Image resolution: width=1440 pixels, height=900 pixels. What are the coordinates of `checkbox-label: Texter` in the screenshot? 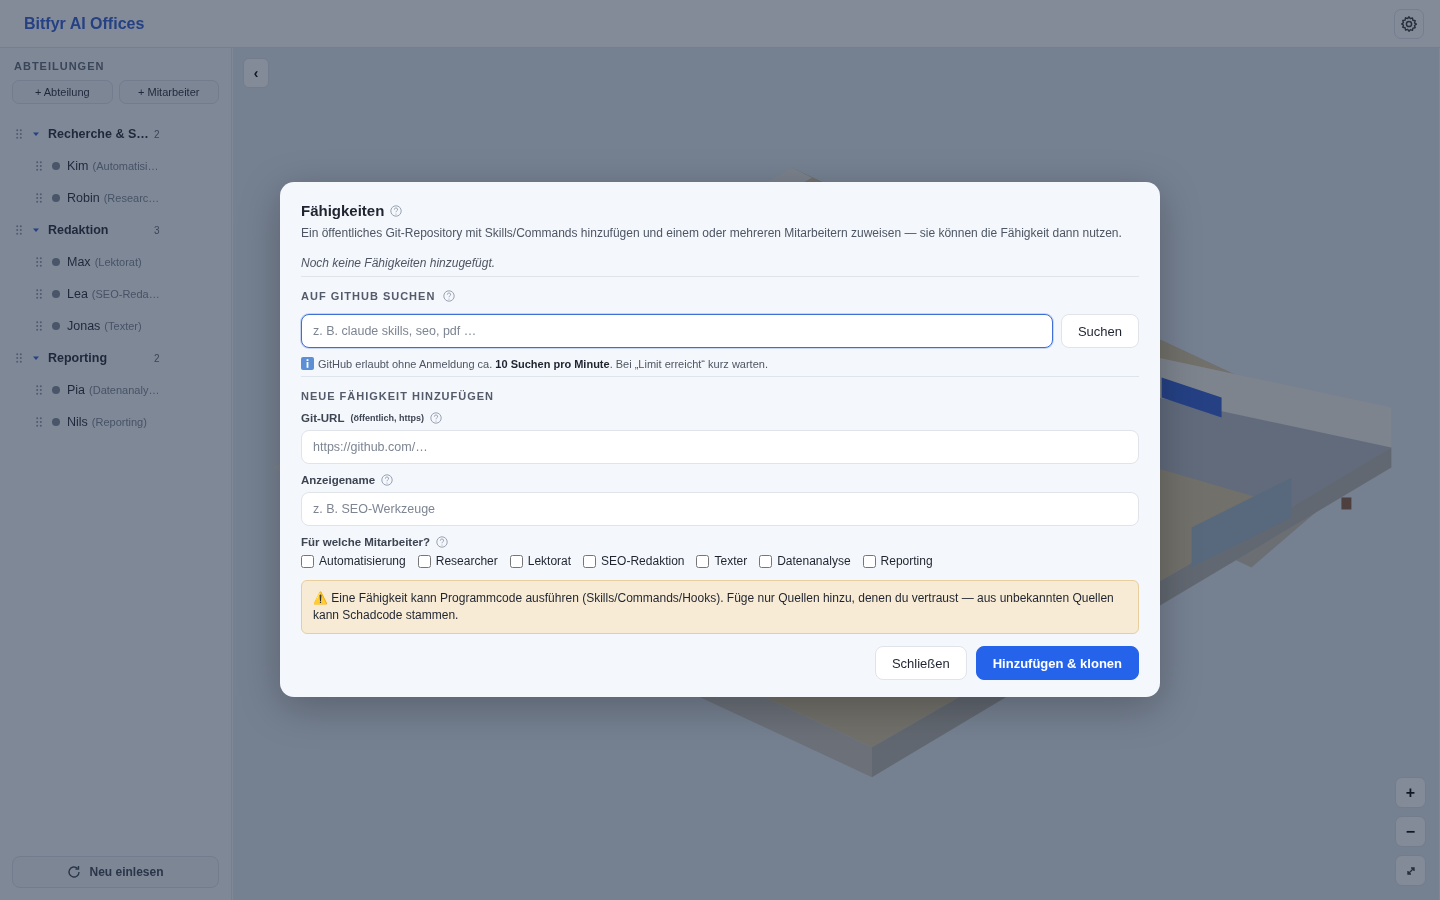 It's located at (731, 561).